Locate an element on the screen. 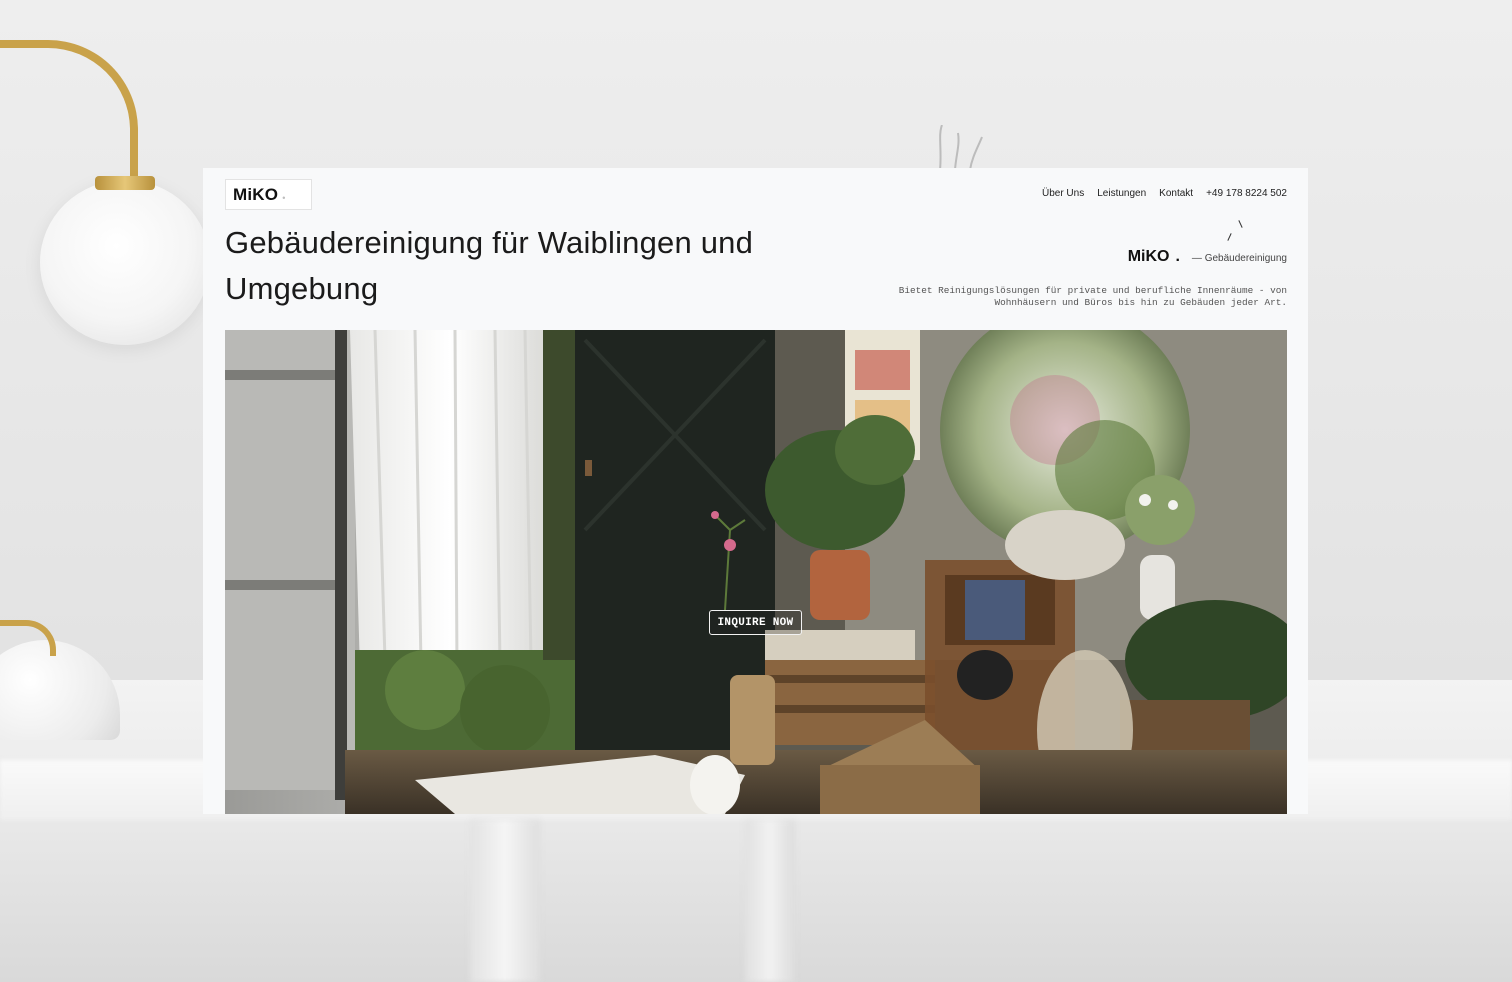 The image size is (1512, 982). nav-link-services: Leistungen is located at coordinates (1121, 193).